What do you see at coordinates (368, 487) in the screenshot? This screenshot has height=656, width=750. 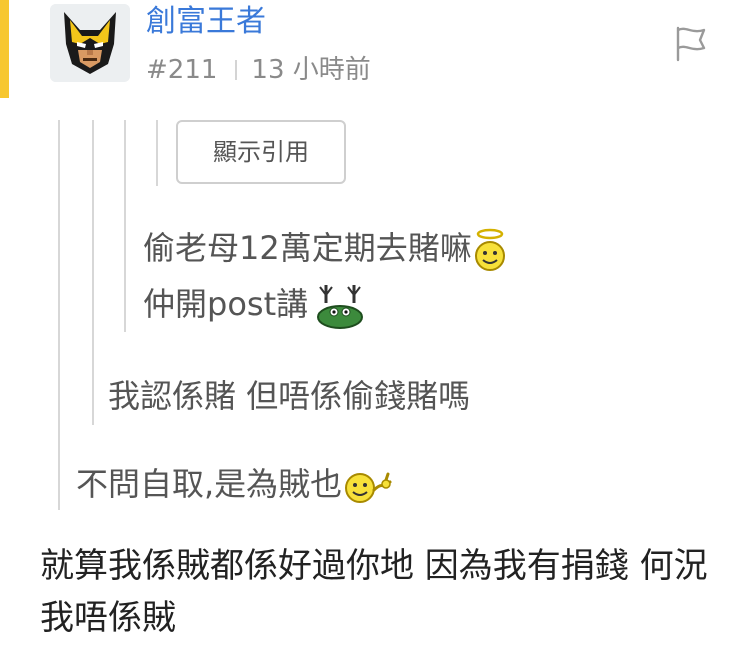 I see `hello-smiley-icon` at bounding box center [368, 487].